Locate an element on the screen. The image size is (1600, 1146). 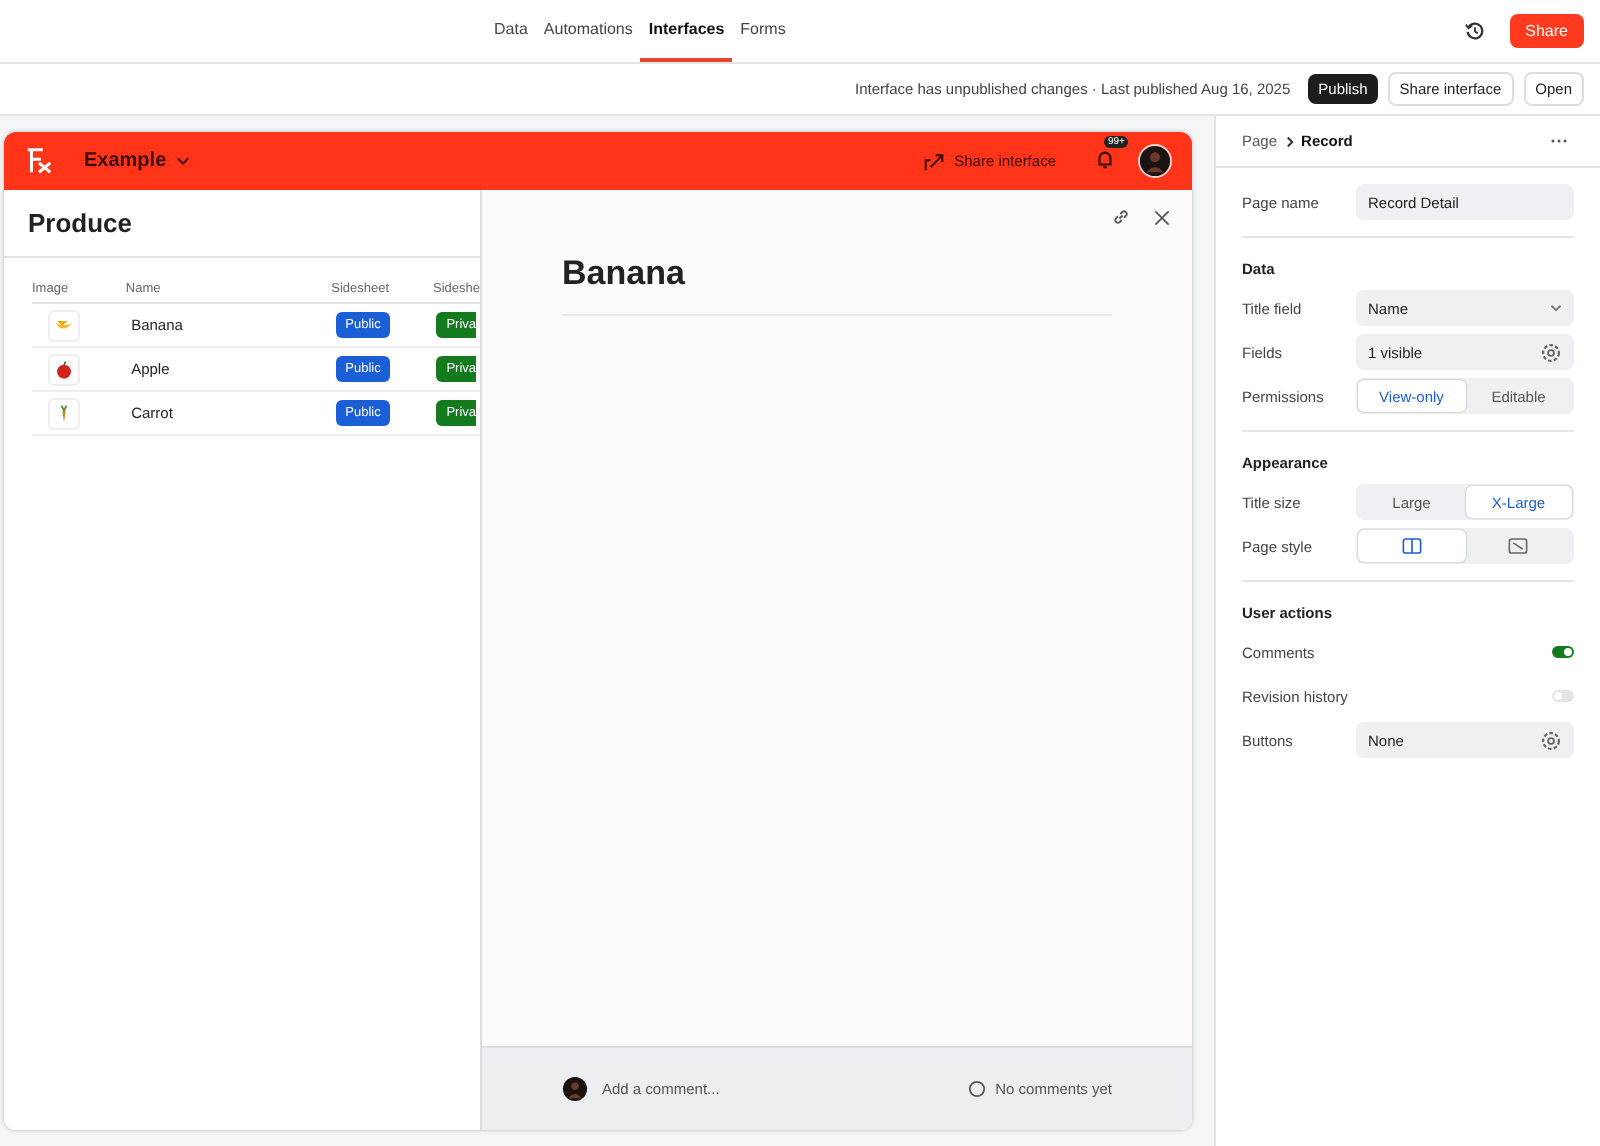
logo-icon is located at coordinates (39, 161).